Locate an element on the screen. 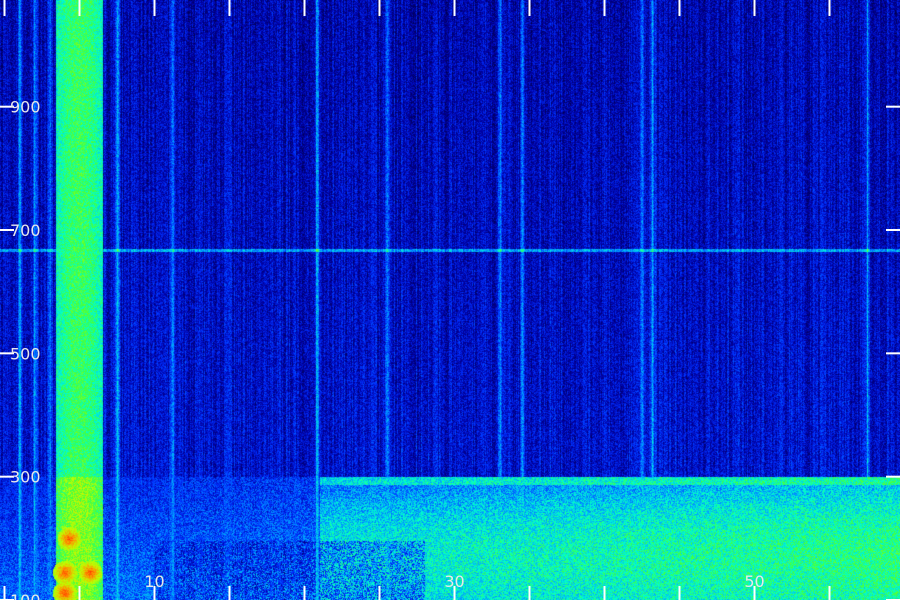  y-tick-label: 300 is located at coordinates (25, 477).